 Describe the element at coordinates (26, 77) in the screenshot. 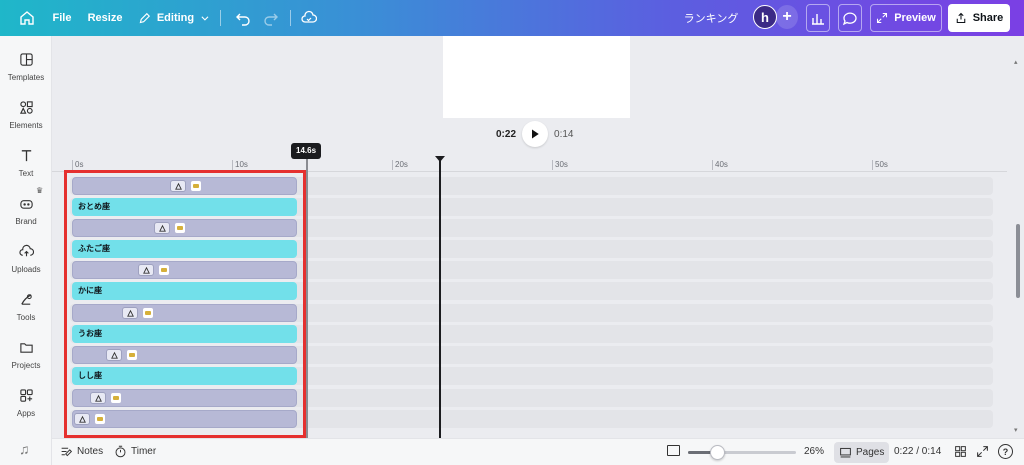

I see `sidebar-item-label: Templates` at that location.